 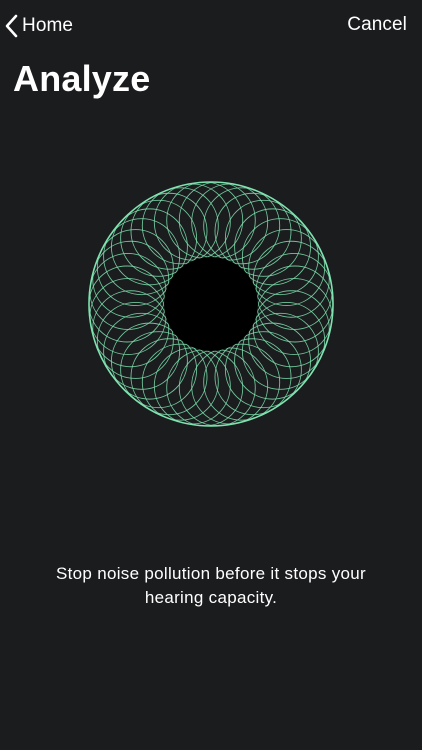 I want to click on cancel-button: Cancel, so click(x=377, y=25).